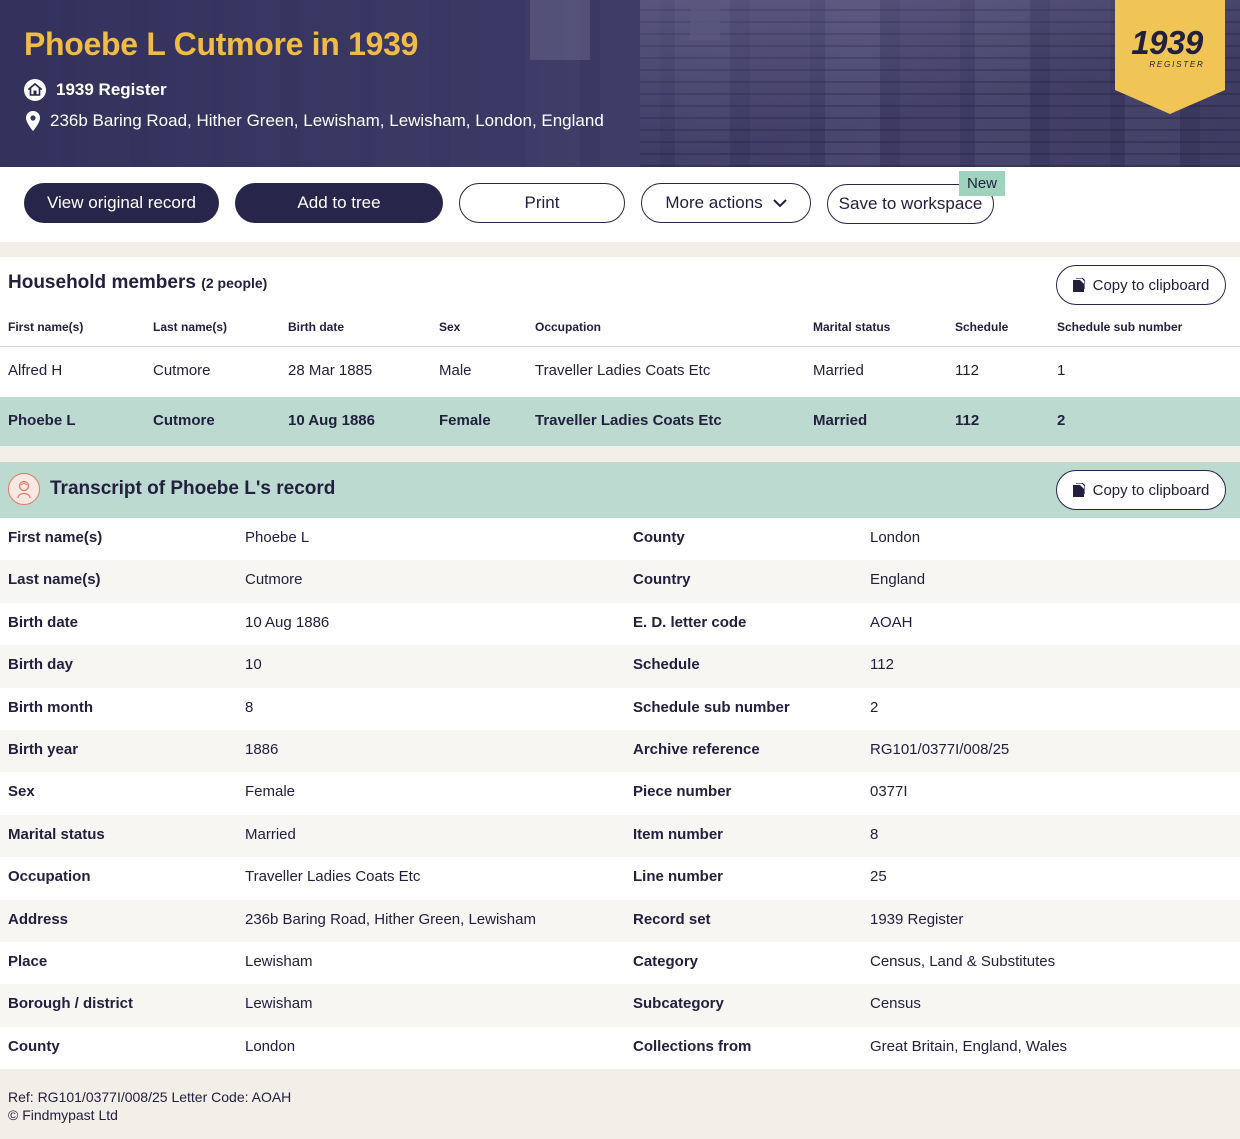  What do you see at coordinates (333, 877) in the screenshot?
I see `transcript-left-value: Traveller Ladies Coats Etc` at bounding box center [333, 877].